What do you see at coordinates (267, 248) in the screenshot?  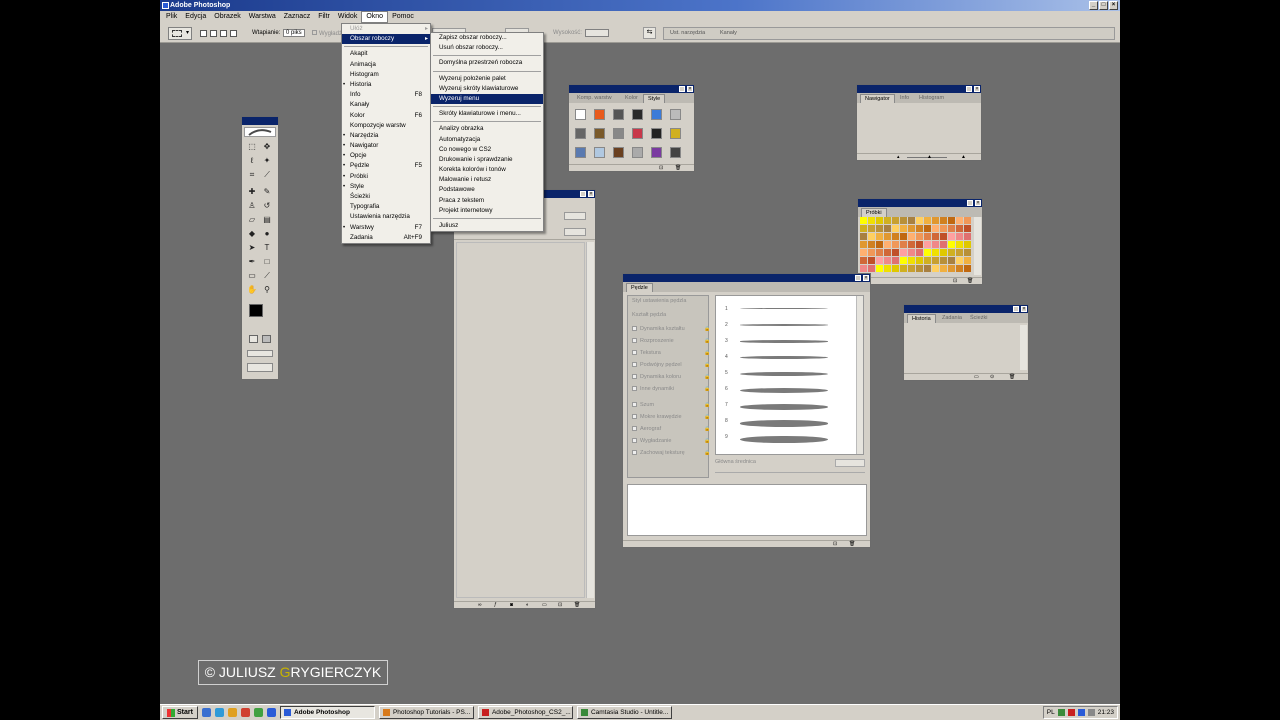 I see `type-tool-icon: T` at bounding box center [267, 248].